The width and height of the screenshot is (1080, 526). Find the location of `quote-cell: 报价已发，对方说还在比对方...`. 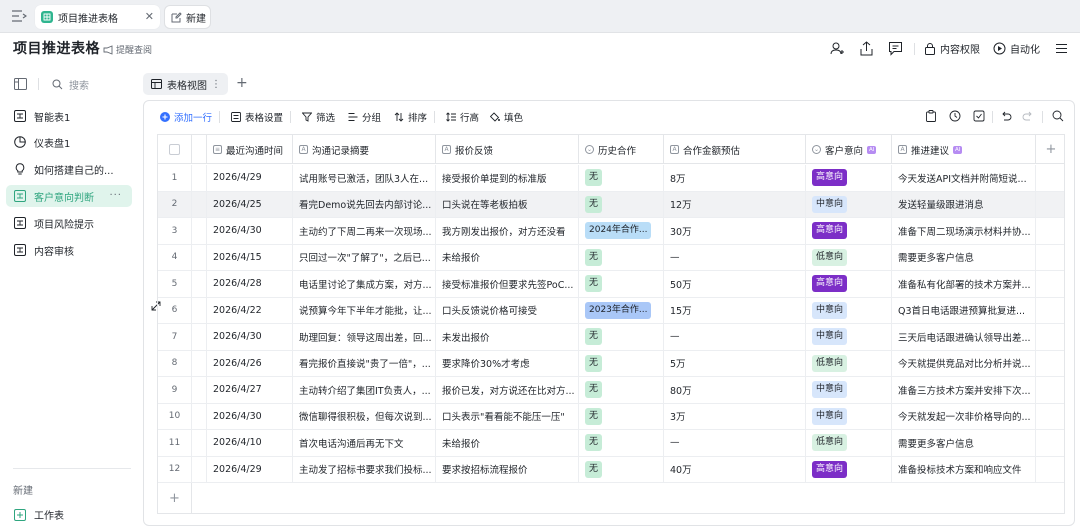

quote-cell: 报价已发，对方说还在比对方... is located at coordinates (507, 390).